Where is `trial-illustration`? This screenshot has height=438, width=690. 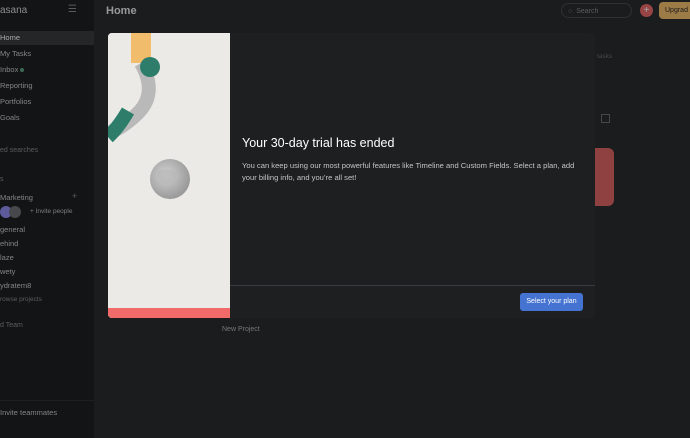
trial-illustration is located at coordinates (169, 175).